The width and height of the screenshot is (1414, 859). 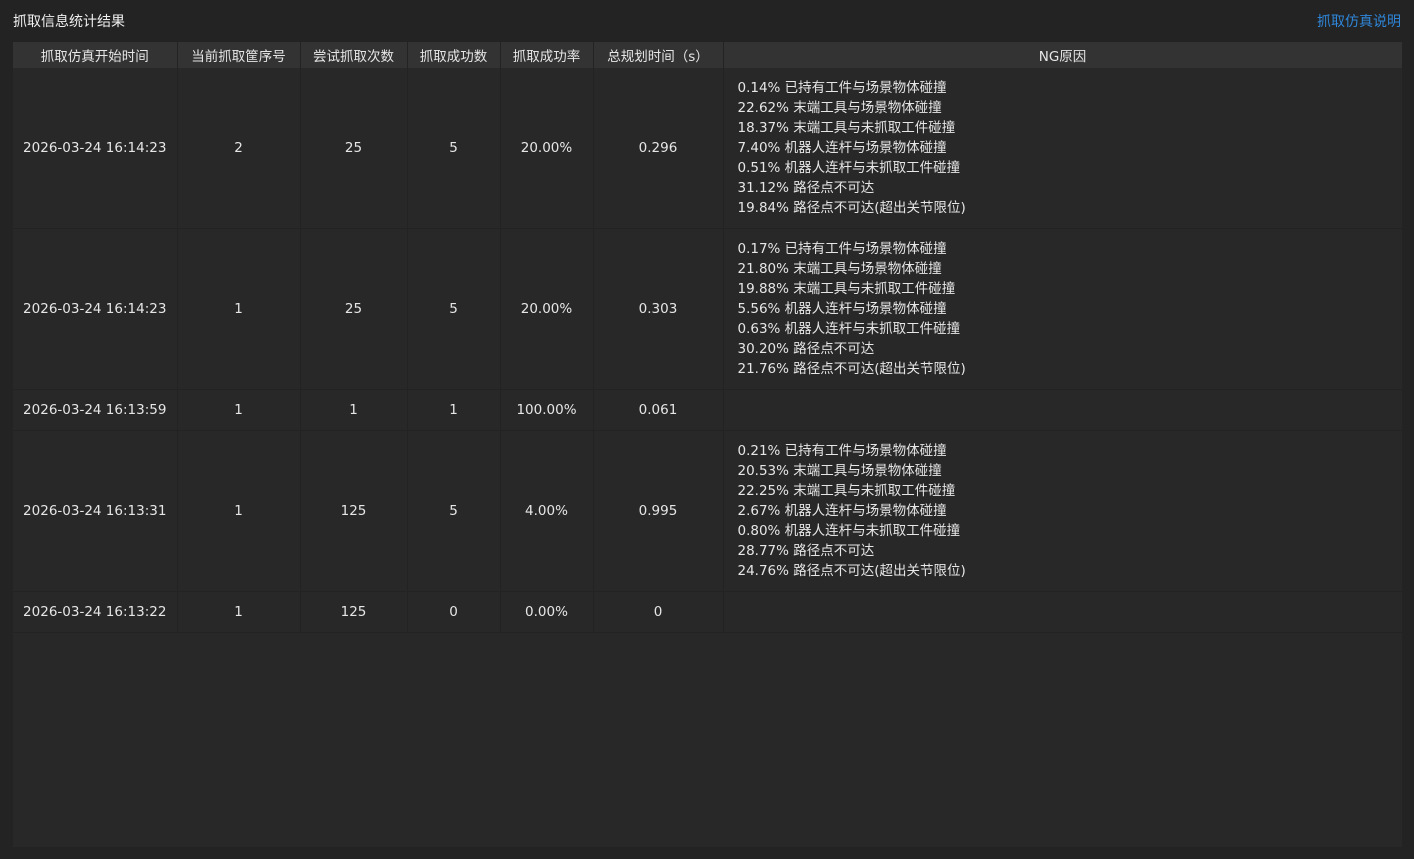 What do you see at coordinates (842, 309) in the screenshot?
I see `ng-reason-line: 5.56% 机器人连杆与场景物体碰撞` at bounding box center [842, 309].